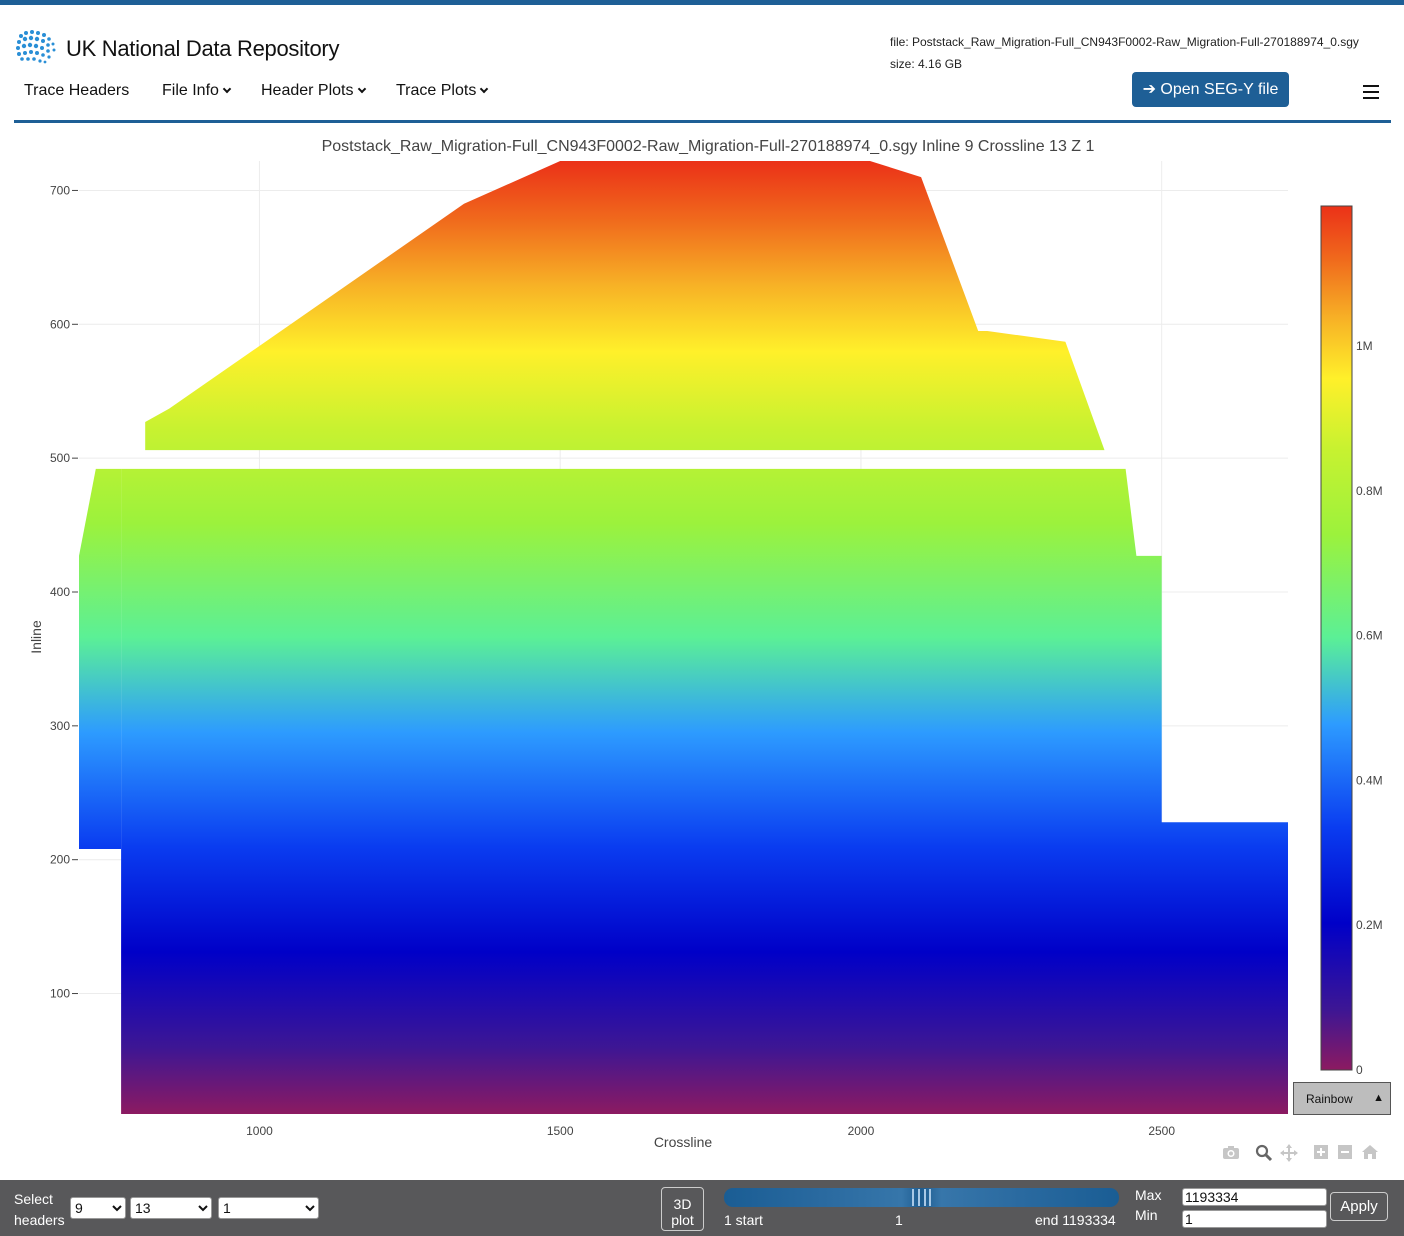 The width and height of the screenshot is (1404, 1236). I want to click on select-headers-label: Select headers, so click(39, 1209).